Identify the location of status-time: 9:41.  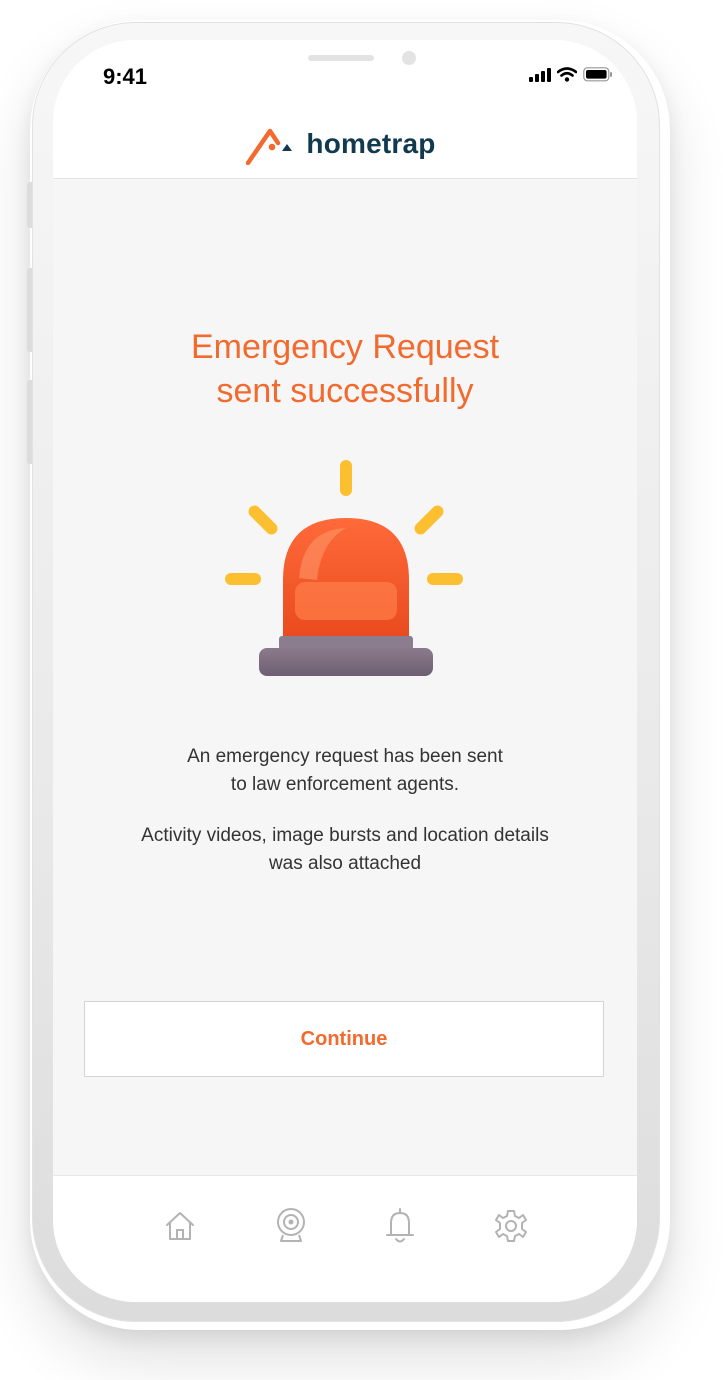
(125, 76).